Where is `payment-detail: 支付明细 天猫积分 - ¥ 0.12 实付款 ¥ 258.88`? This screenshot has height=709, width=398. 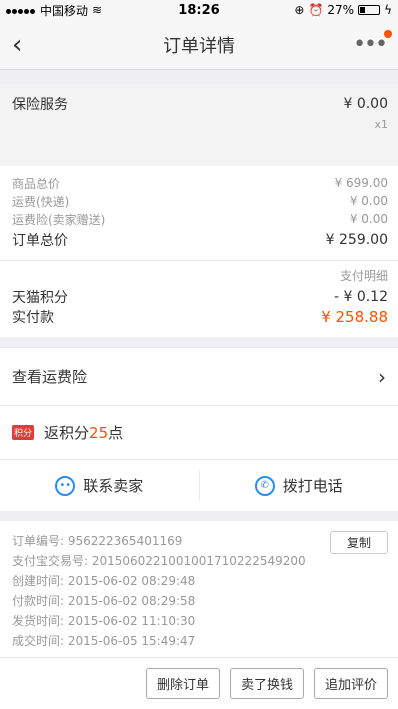
payment-detail: 支付明细 天猫积分 - ¥ 0.12 实付款 ¥ 258.88 is located at coordinates (199, 299).